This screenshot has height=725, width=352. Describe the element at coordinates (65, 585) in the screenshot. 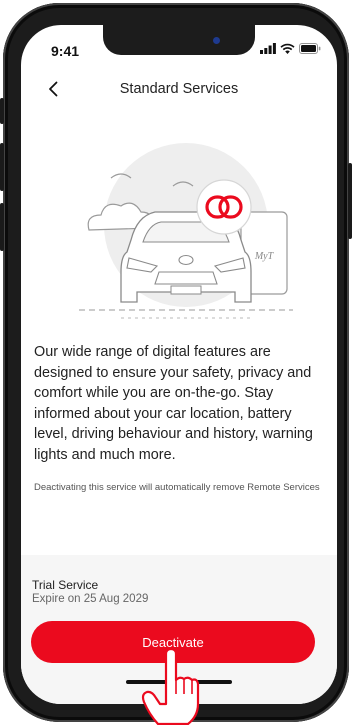

I see `trial-service-label: Trial Service` at that location.